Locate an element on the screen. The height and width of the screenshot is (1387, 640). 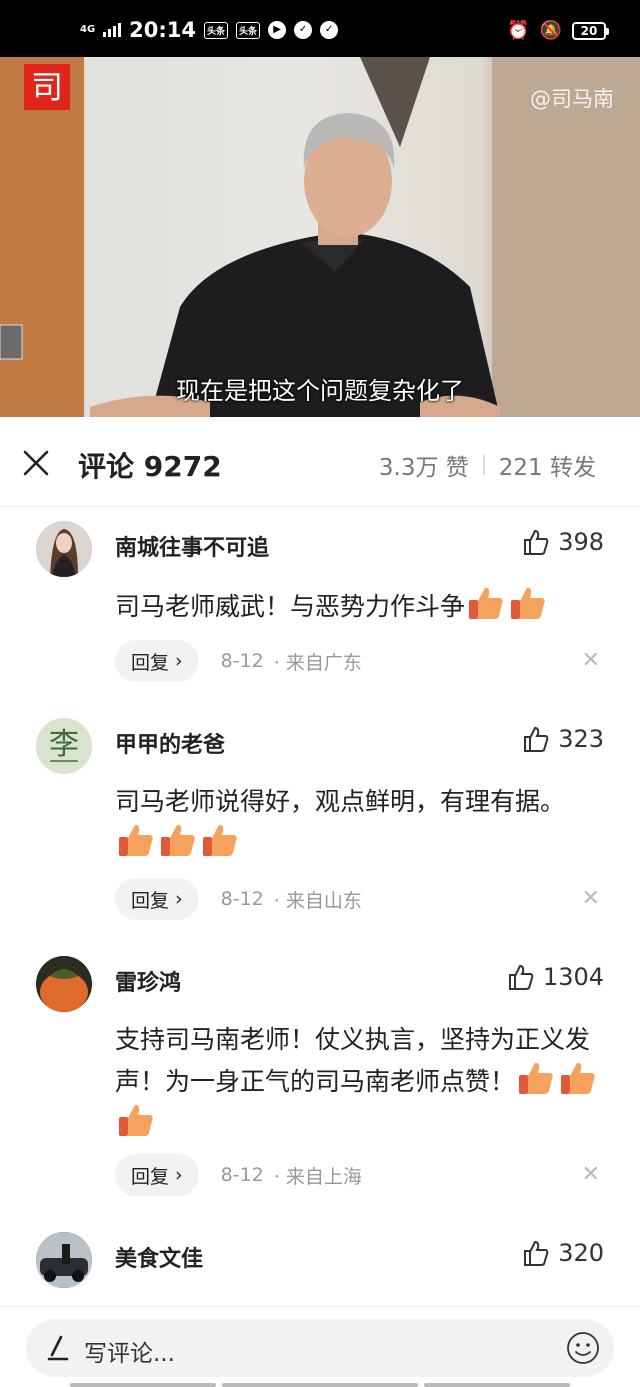
smiley-icon is located at coordinates (583, 1348).